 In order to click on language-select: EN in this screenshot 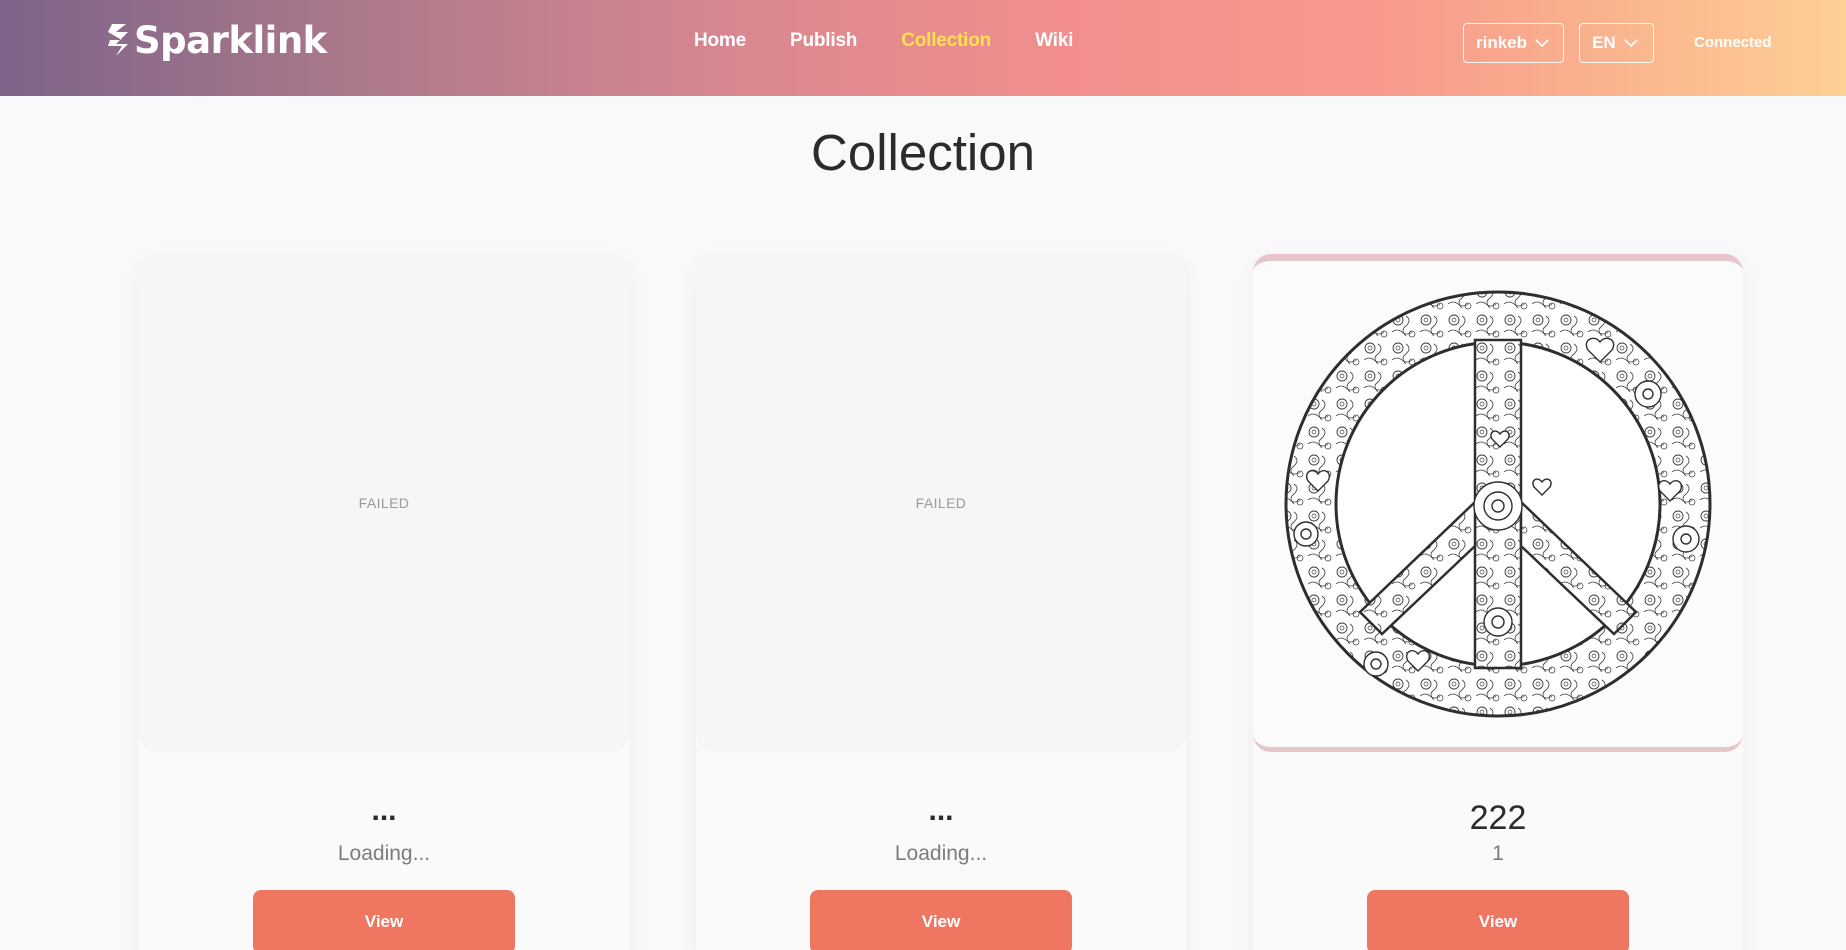, I will do `click(1616, 43)`.